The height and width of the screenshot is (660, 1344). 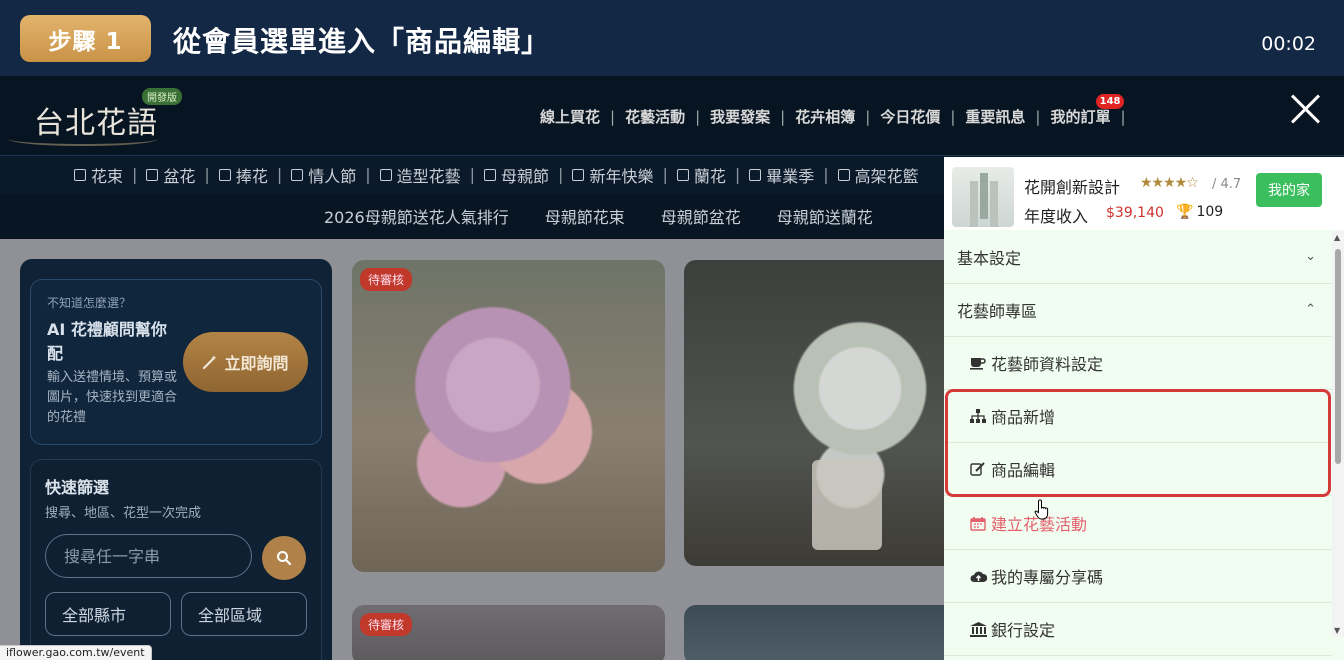 What do you see at coordinates (886, 176) in the screenshot?
I see `category-label: 高架花籃` at bounding box center [886, 176].